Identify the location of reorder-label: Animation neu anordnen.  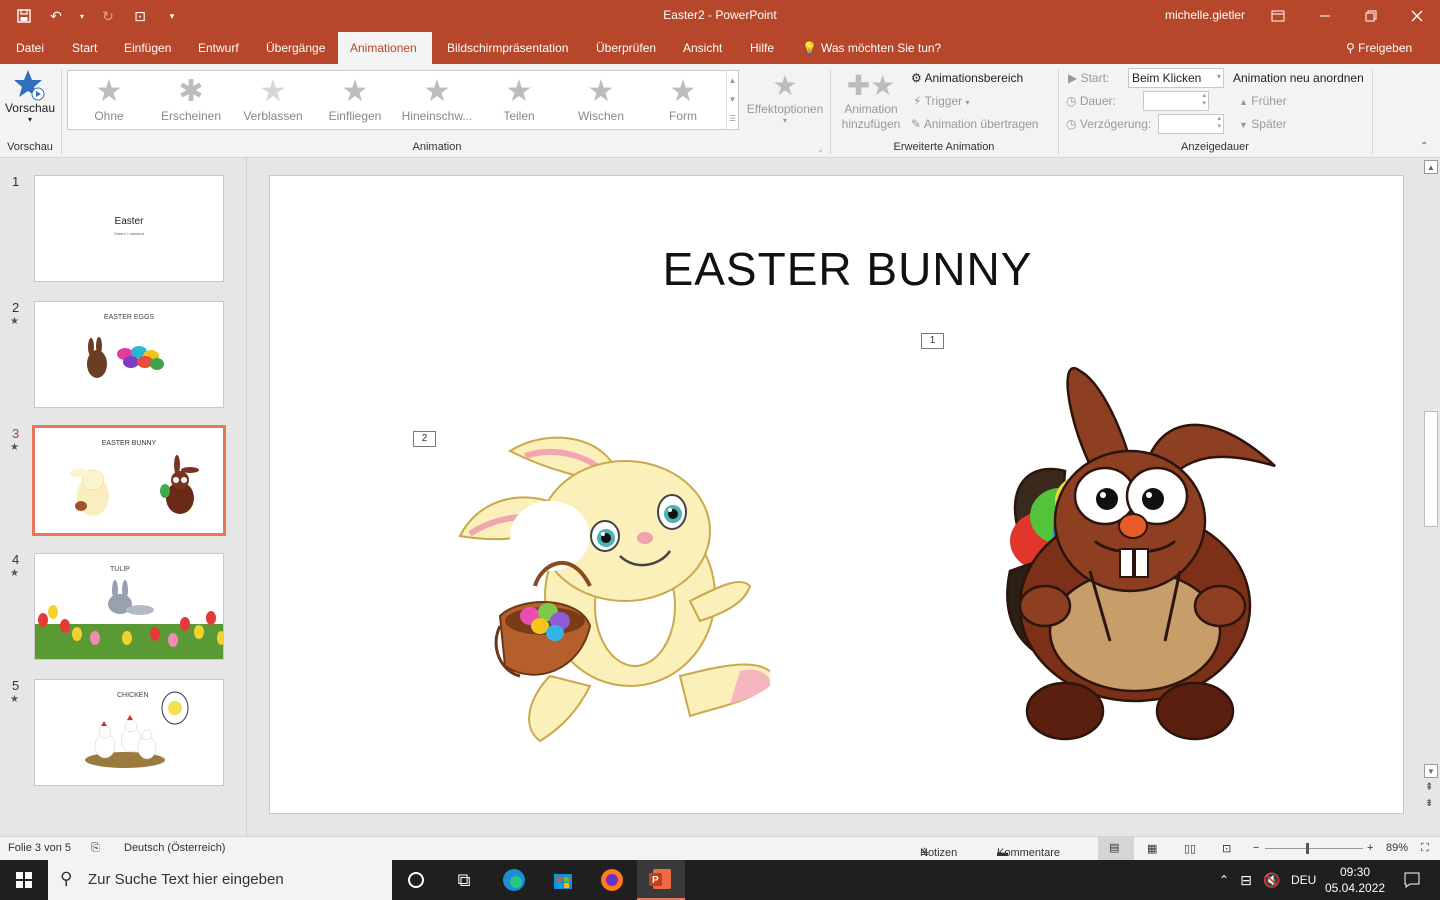
(1298, 78).